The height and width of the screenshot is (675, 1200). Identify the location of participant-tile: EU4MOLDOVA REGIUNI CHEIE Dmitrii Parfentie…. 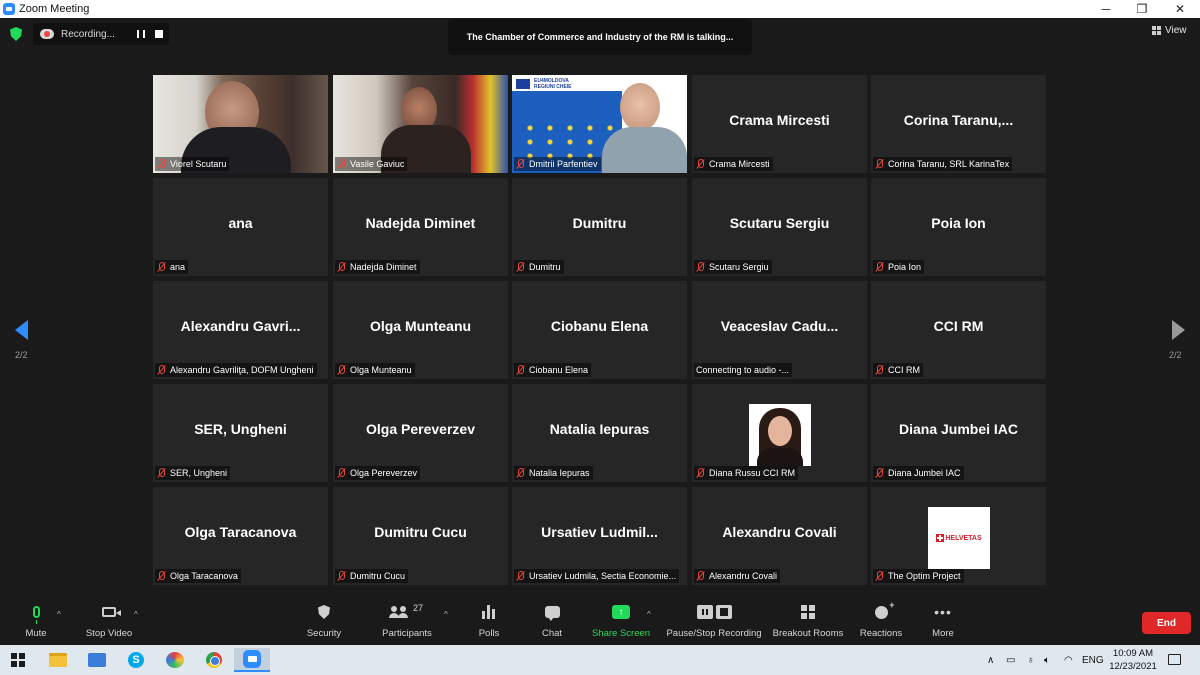
(599, 124).